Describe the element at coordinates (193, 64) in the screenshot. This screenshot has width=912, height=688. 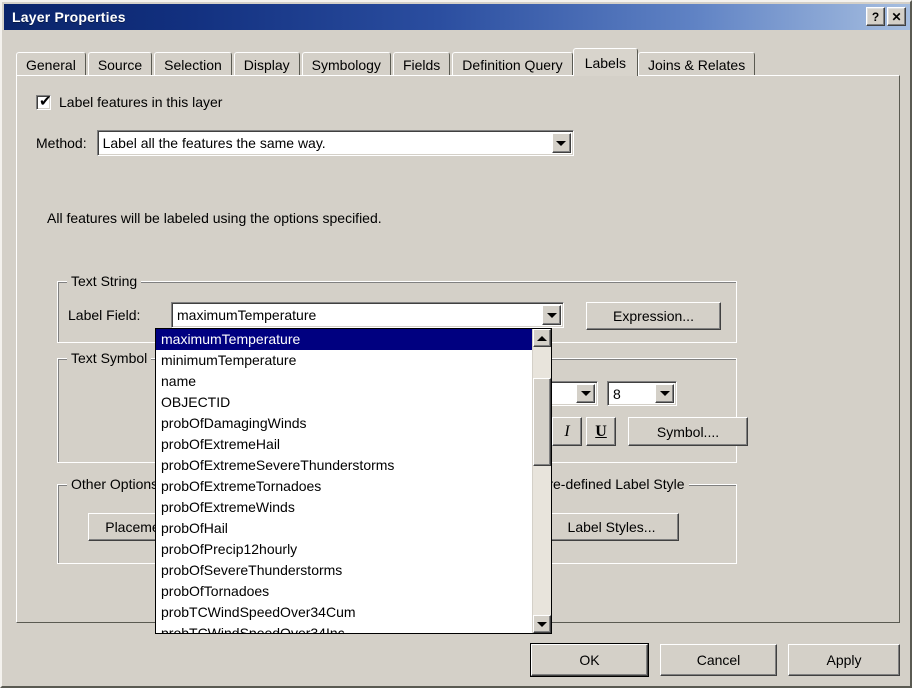
I see `tab-selection: Selection` at that location.